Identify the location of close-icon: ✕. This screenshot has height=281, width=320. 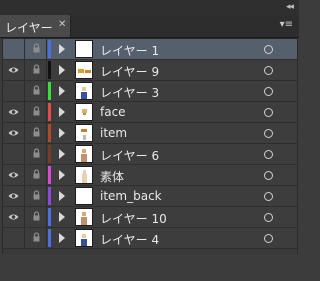
(62, 24).